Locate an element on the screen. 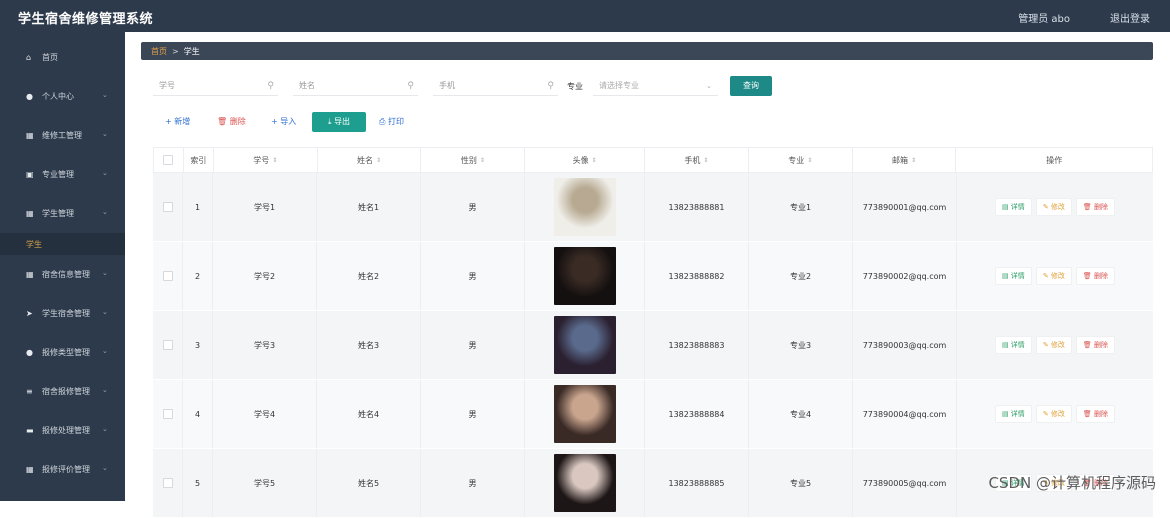  avatar is located at coordinates (584, 345).